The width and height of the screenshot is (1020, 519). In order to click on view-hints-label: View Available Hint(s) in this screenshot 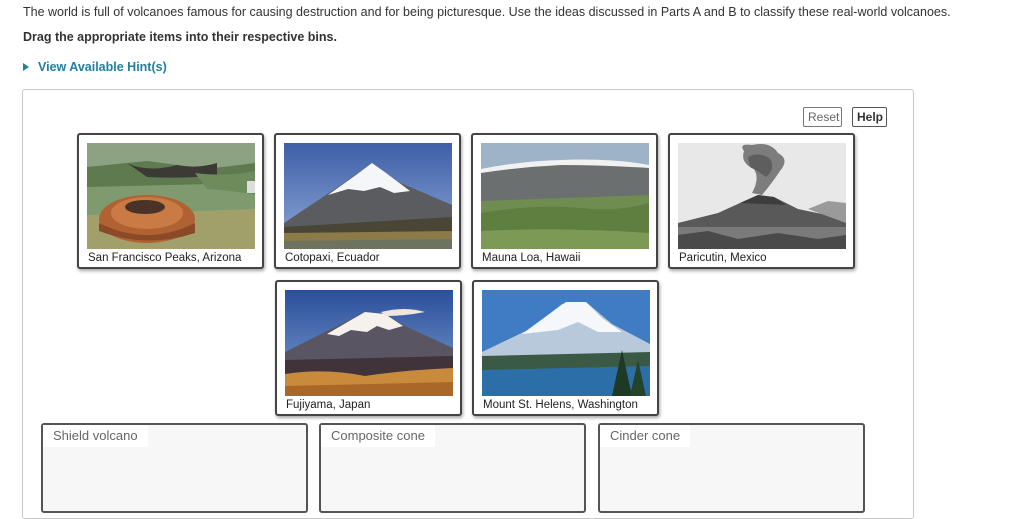, I will do `click(102, 67)`.